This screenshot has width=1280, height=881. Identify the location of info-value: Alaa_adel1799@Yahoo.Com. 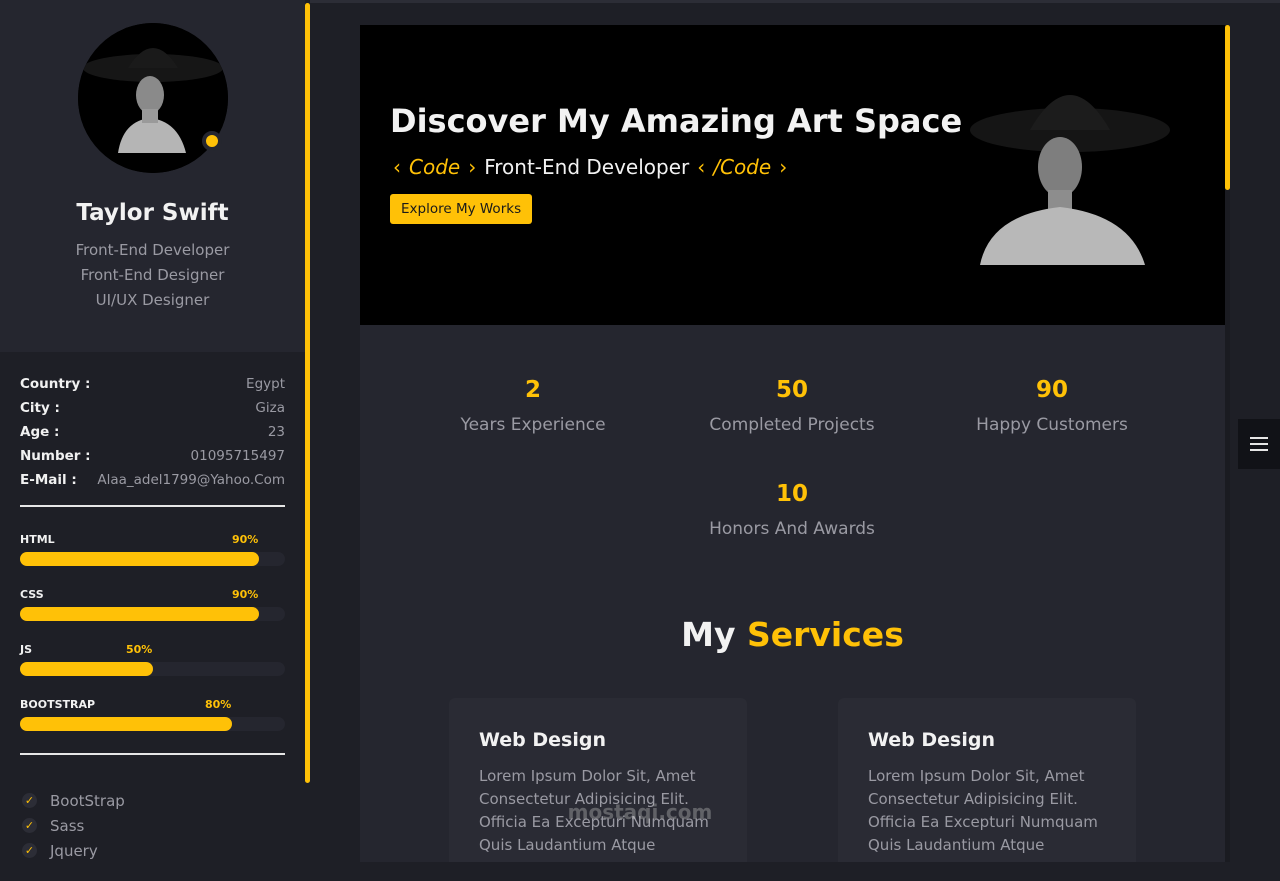
(191, 480).